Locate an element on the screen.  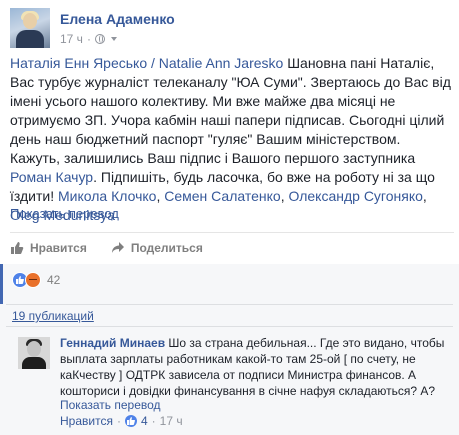
share-arrow-icon is located at coordinates (118, 248).